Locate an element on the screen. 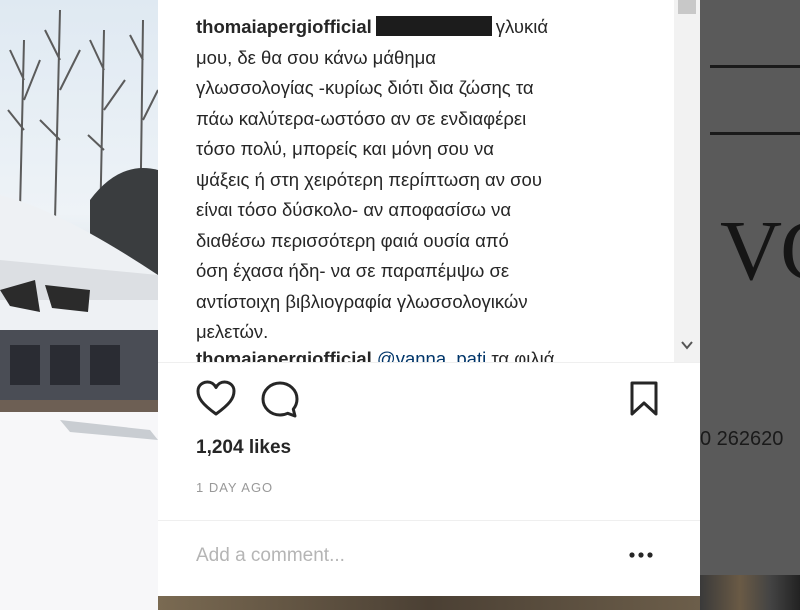  redacted-mention is located at coordinates (433, 26).